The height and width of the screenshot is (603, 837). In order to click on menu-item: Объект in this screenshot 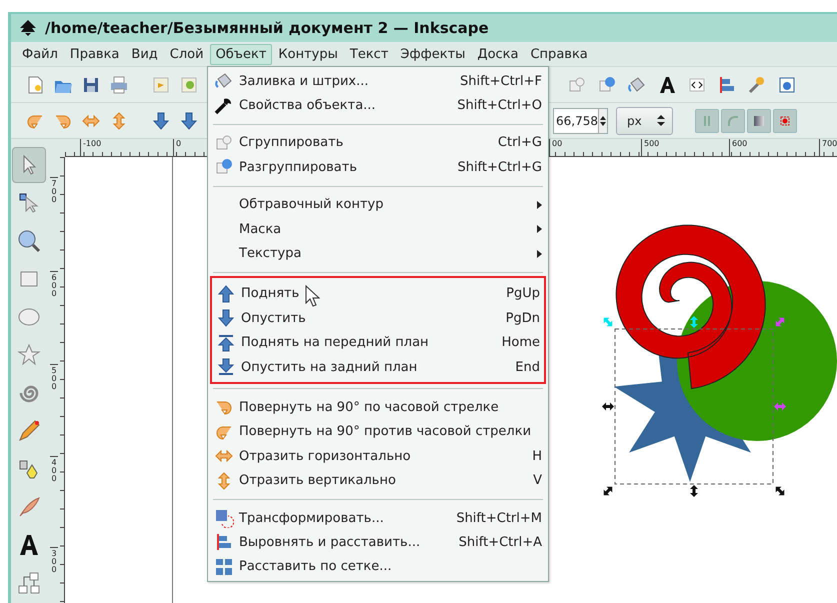, I will do `click(241, 54)`.